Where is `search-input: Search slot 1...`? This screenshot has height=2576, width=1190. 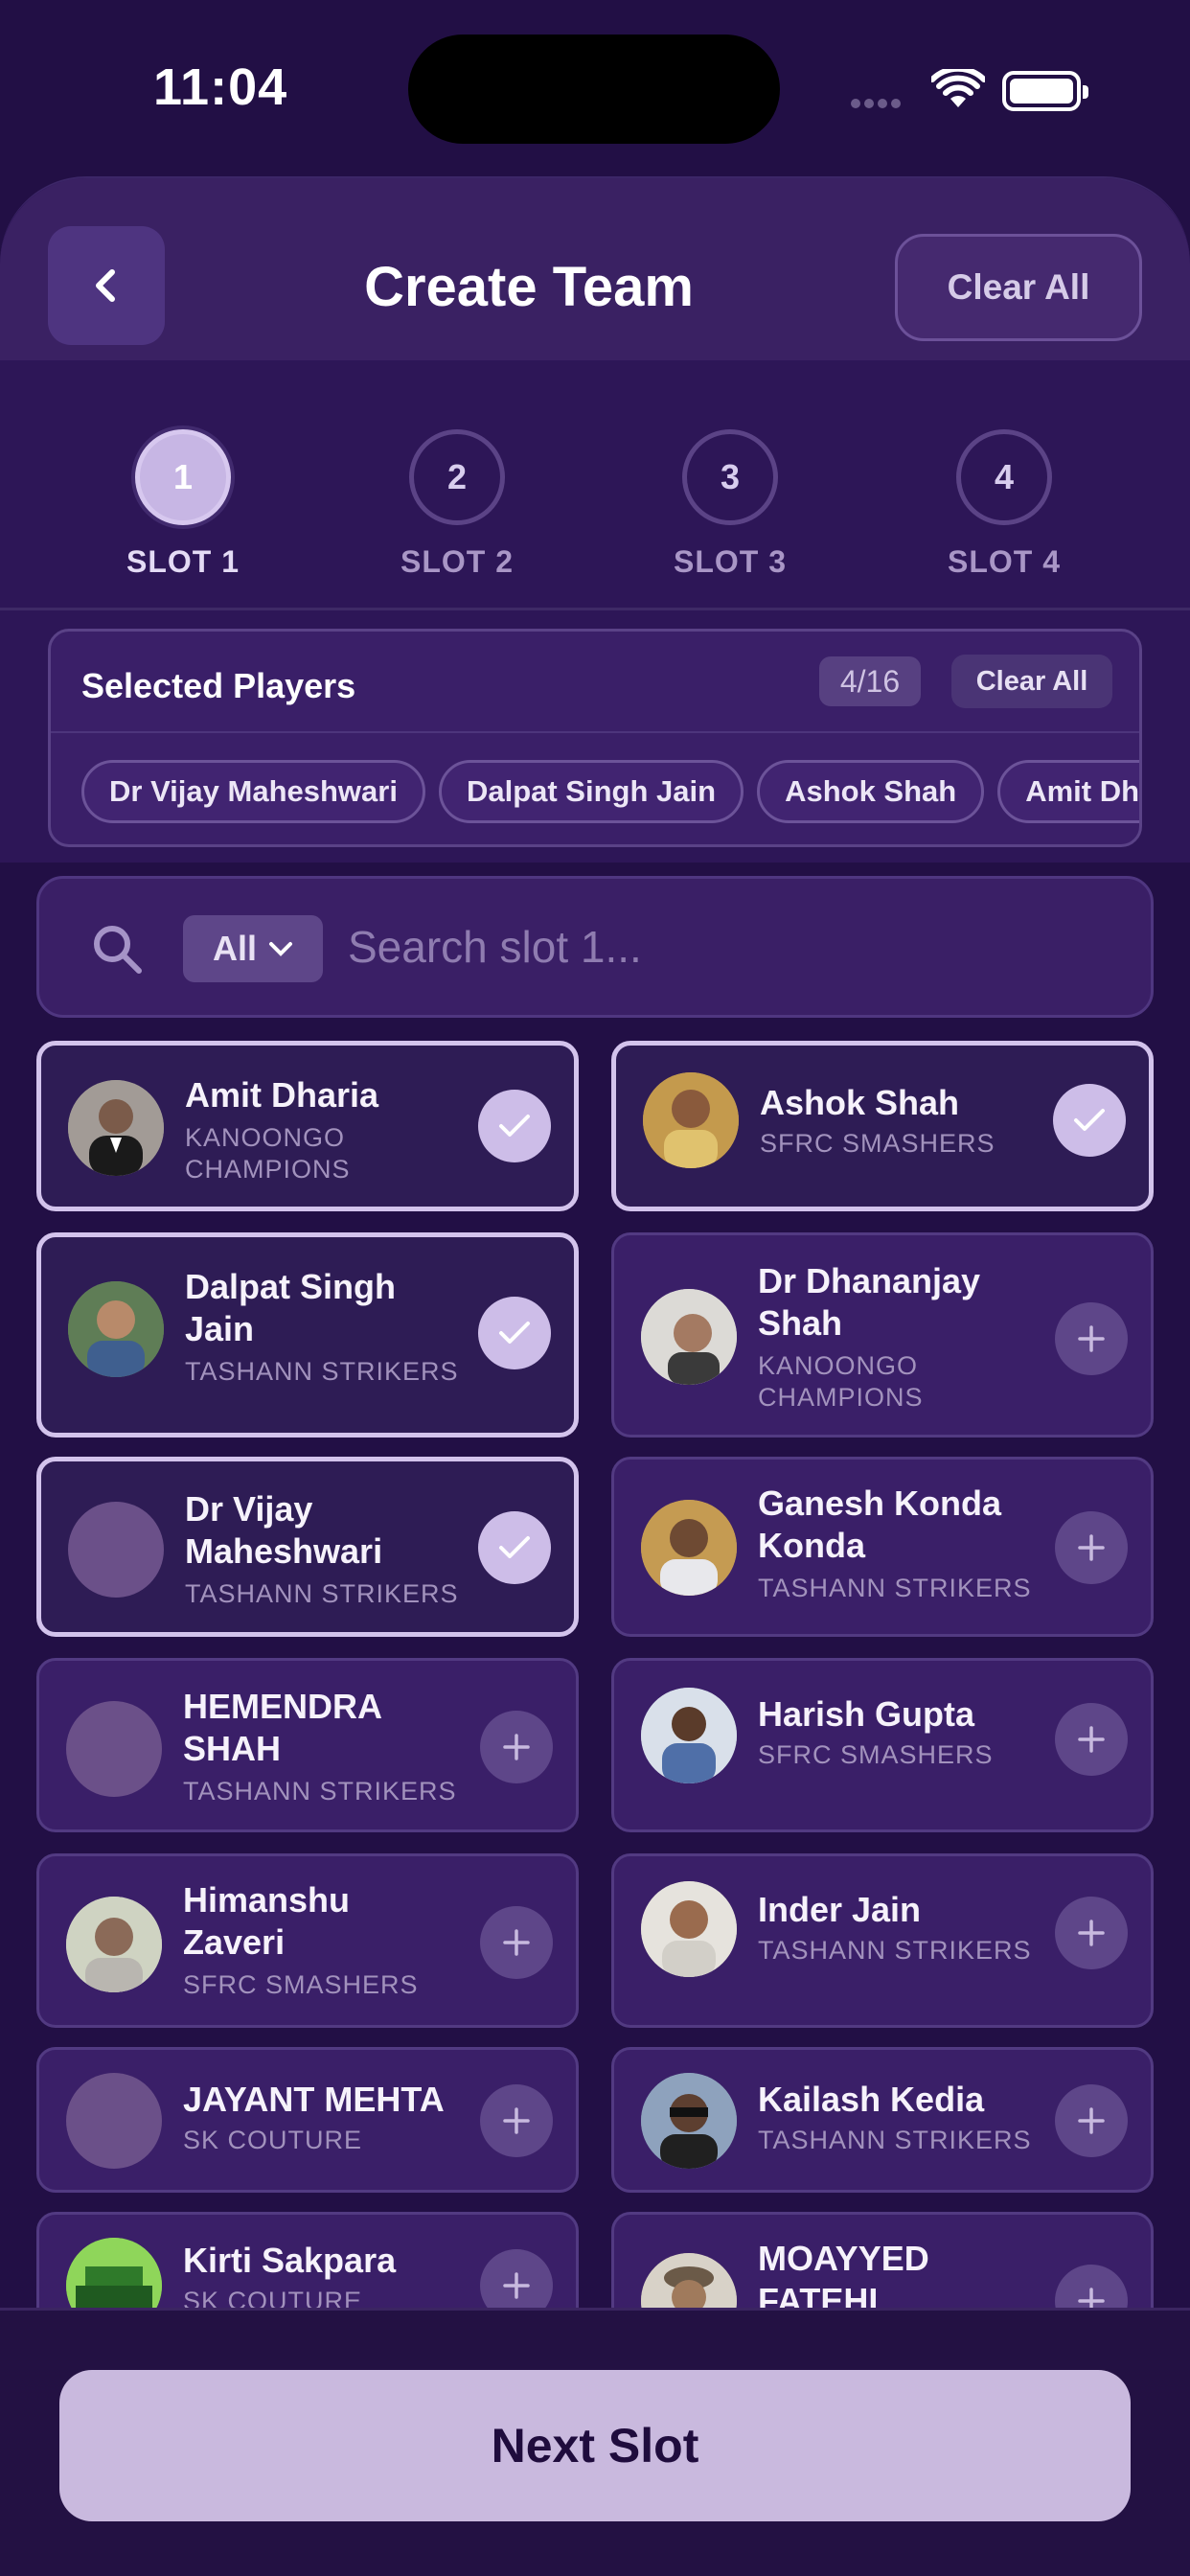 search-input: Search slot 1... is located at coordinates (495, 947).